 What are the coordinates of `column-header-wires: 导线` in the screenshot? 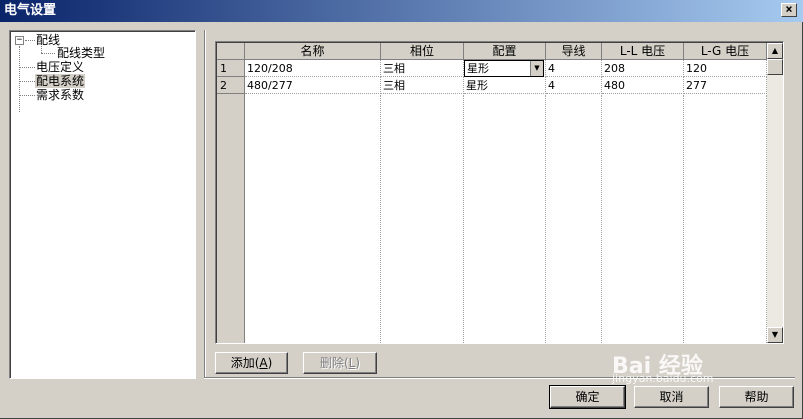 It's located at (574, 51).